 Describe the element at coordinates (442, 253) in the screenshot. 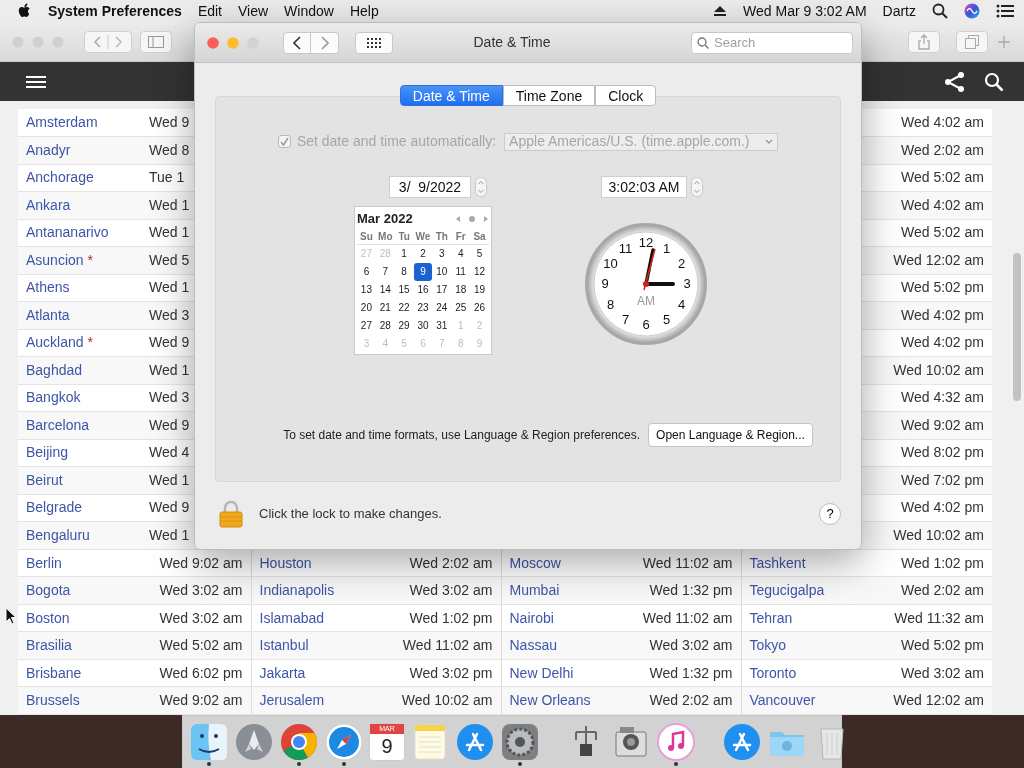

I see `calendar-day: 3` at that location.